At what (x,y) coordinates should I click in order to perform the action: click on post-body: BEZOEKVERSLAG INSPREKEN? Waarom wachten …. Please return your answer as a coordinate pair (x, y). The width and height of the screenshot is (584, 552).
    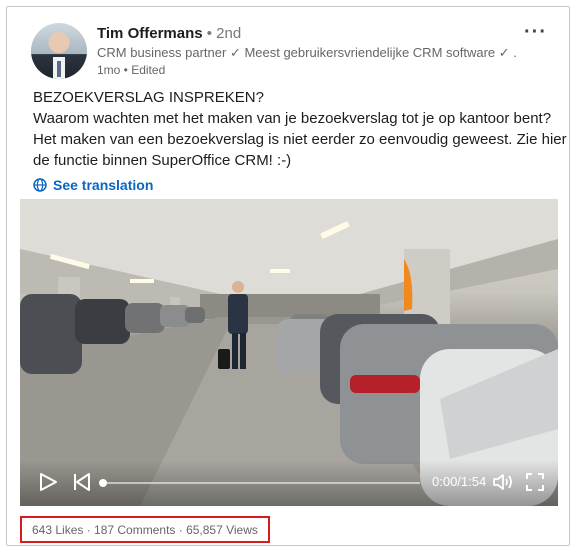
    Looking at the image, I should click on (300, 129).